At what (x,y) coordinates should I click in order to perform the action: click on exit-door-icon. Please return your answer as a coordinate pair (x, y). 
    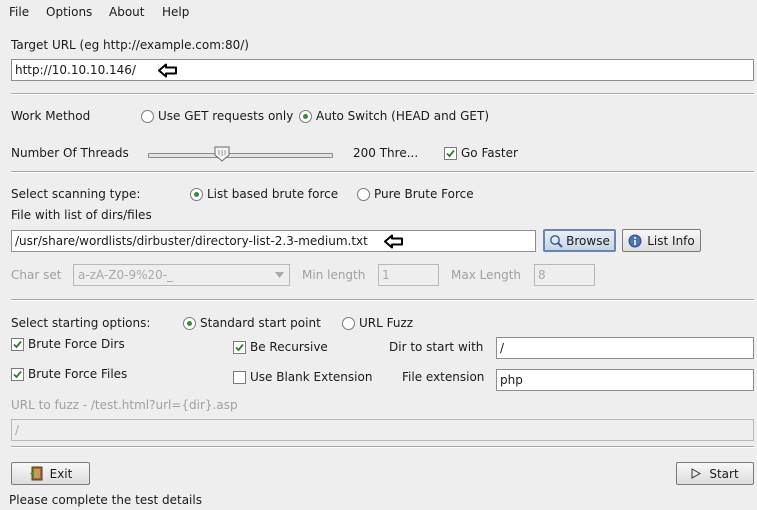
    Looking at the image, I should click on (36, 473).